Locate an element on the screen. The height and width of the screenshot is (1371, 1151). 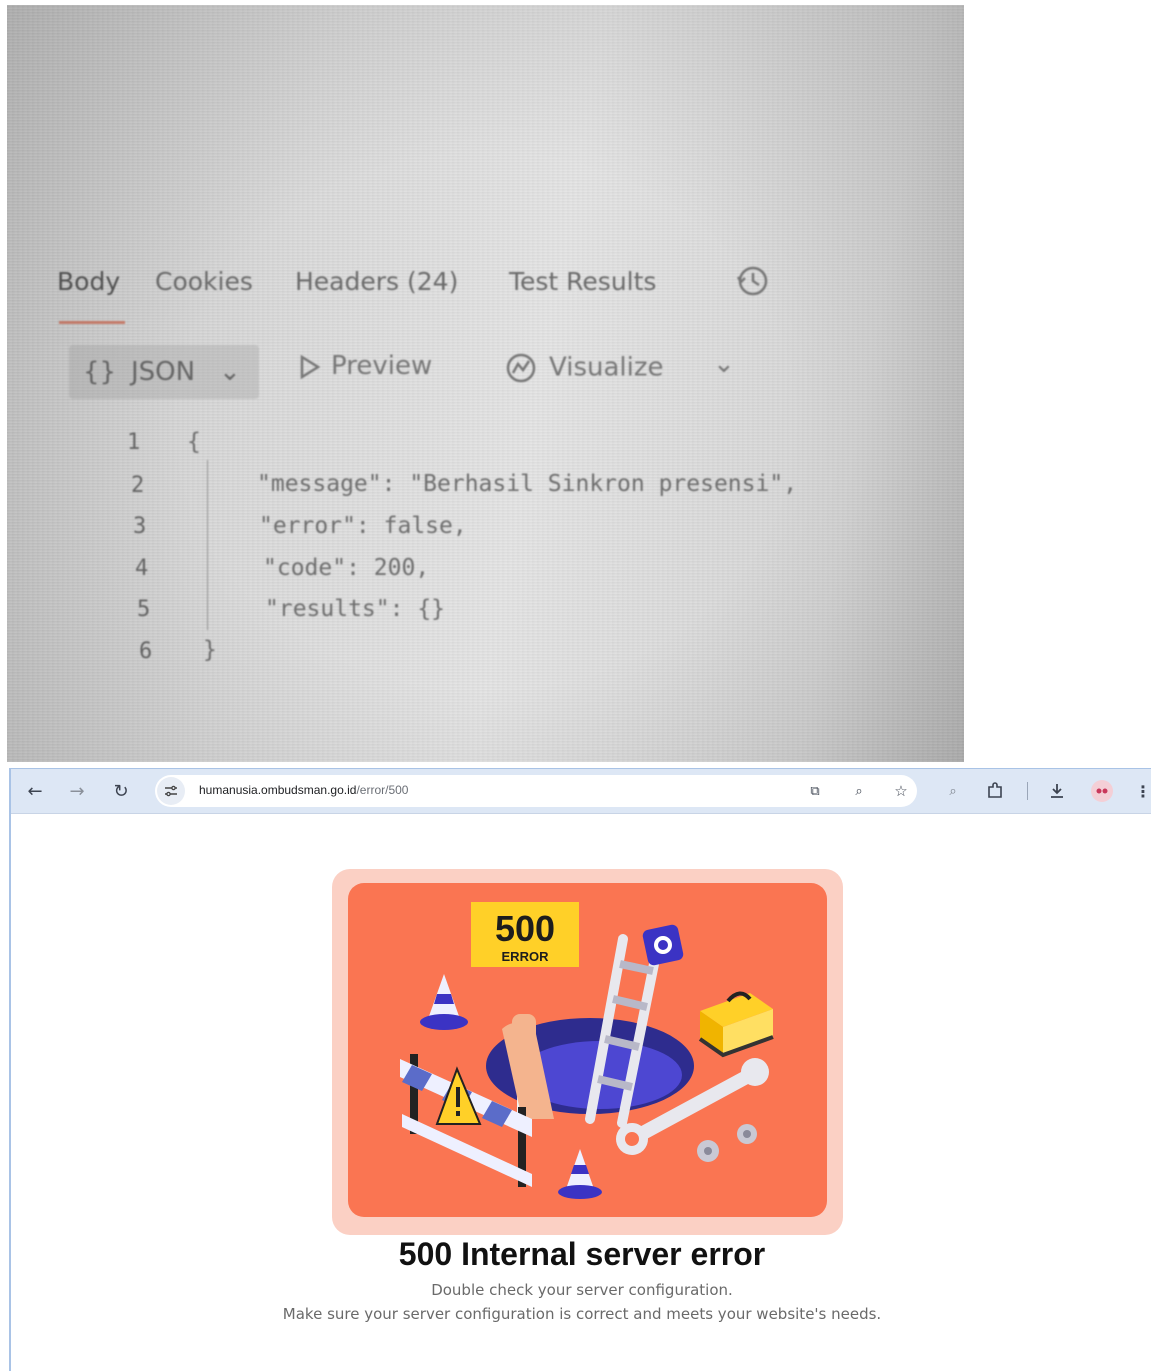
visualize-button: Visualize is located at coordinates (583, 368).